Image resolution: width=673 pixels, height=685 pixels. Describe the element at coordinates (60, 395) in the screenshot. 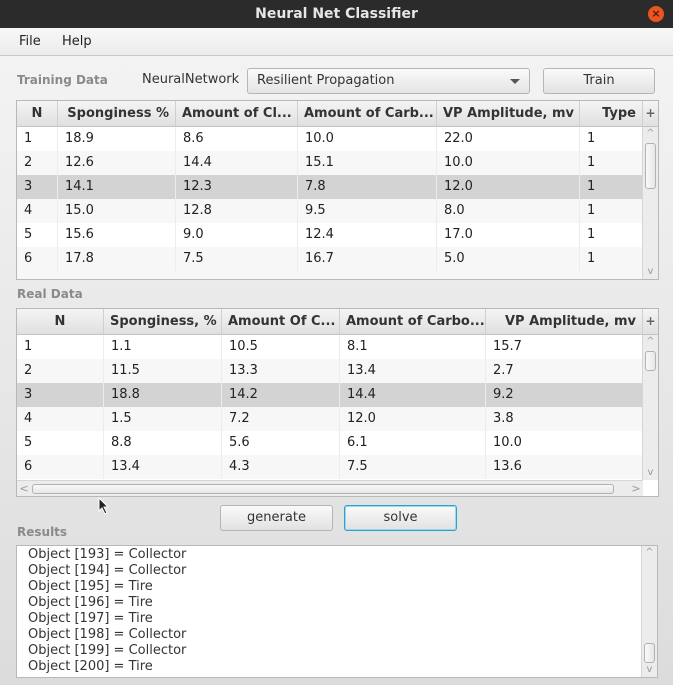

I see `table-cell: 3` at that location.